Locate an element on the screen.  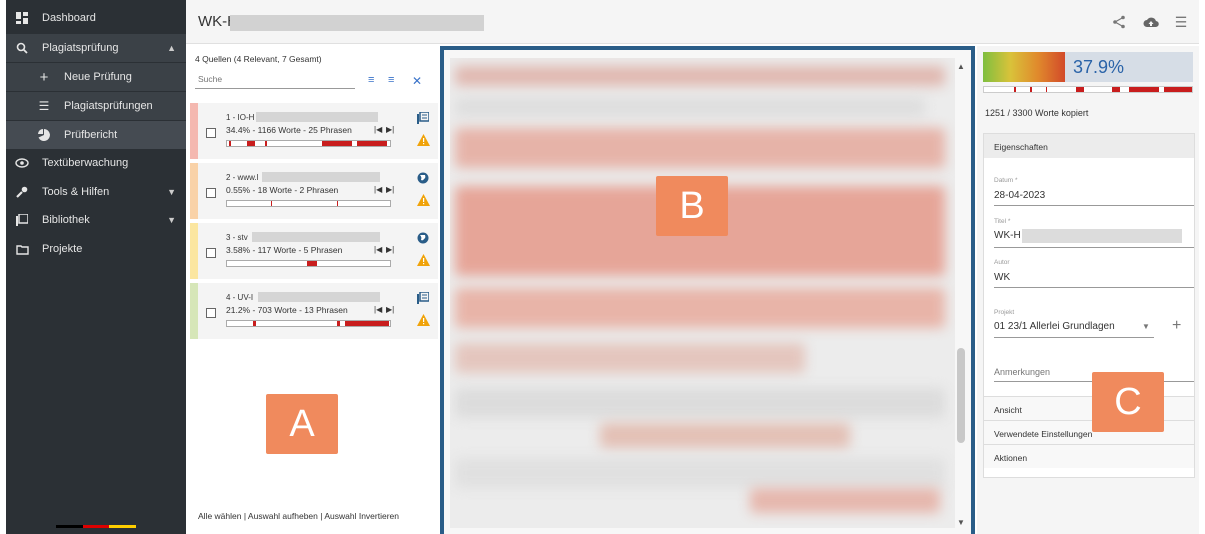
copied-words: 1251 / 3300 Worte kopiert is located at coordinates (1037, 113).